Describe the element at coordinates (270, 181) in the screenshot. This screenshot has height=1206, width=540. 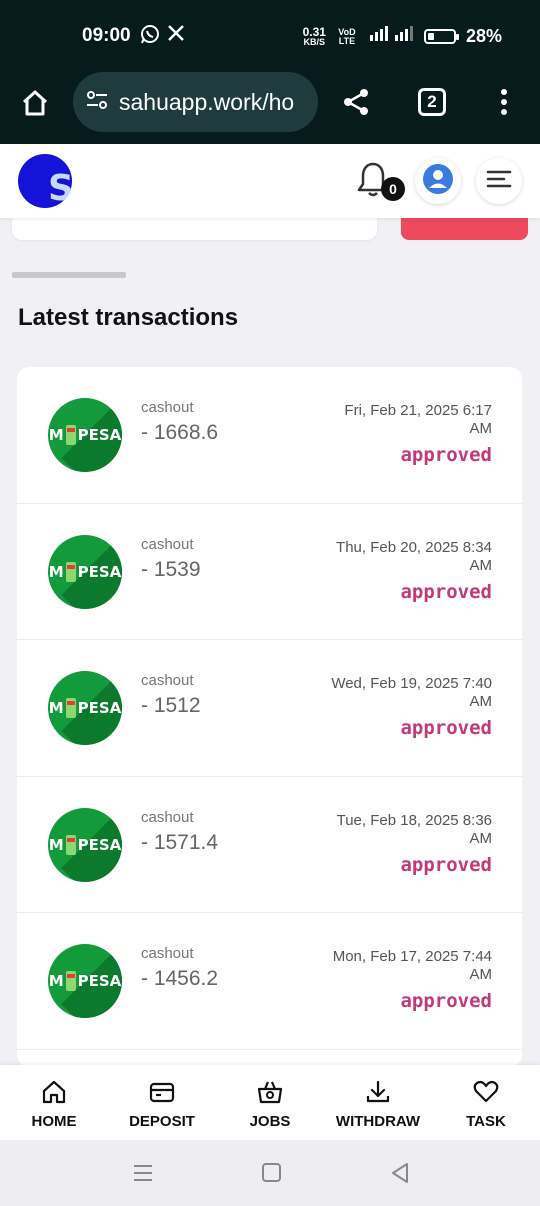
I see `app-header: S 0` at that location.